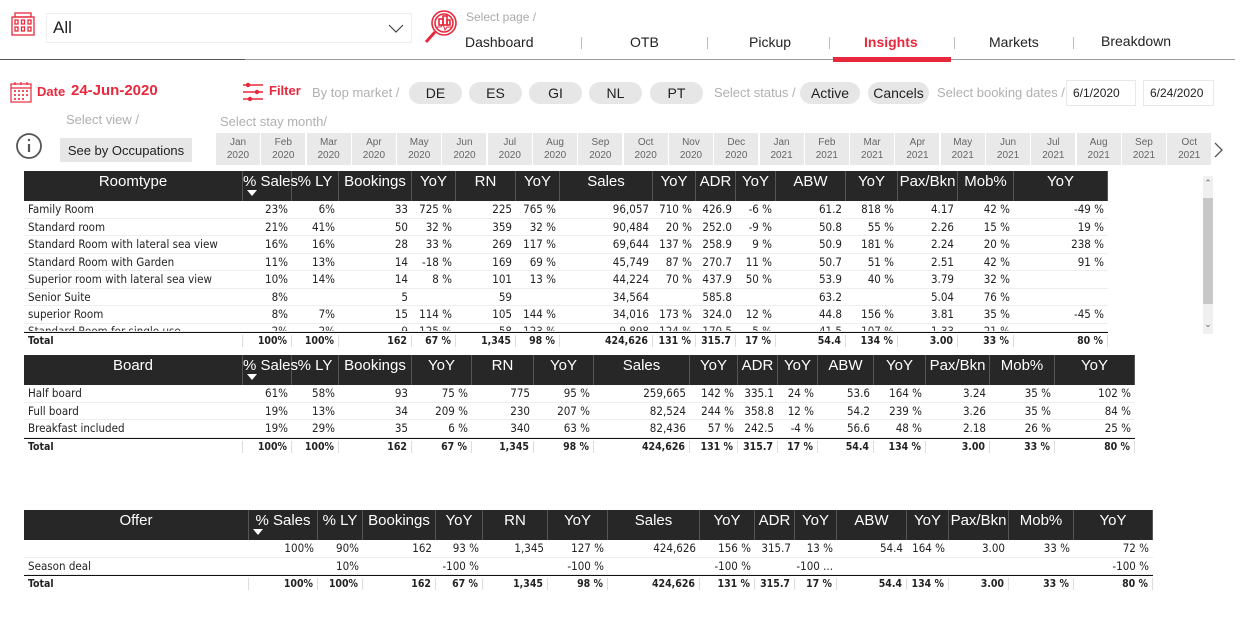  I want to click on hotel-select: All, so click(229, 28).